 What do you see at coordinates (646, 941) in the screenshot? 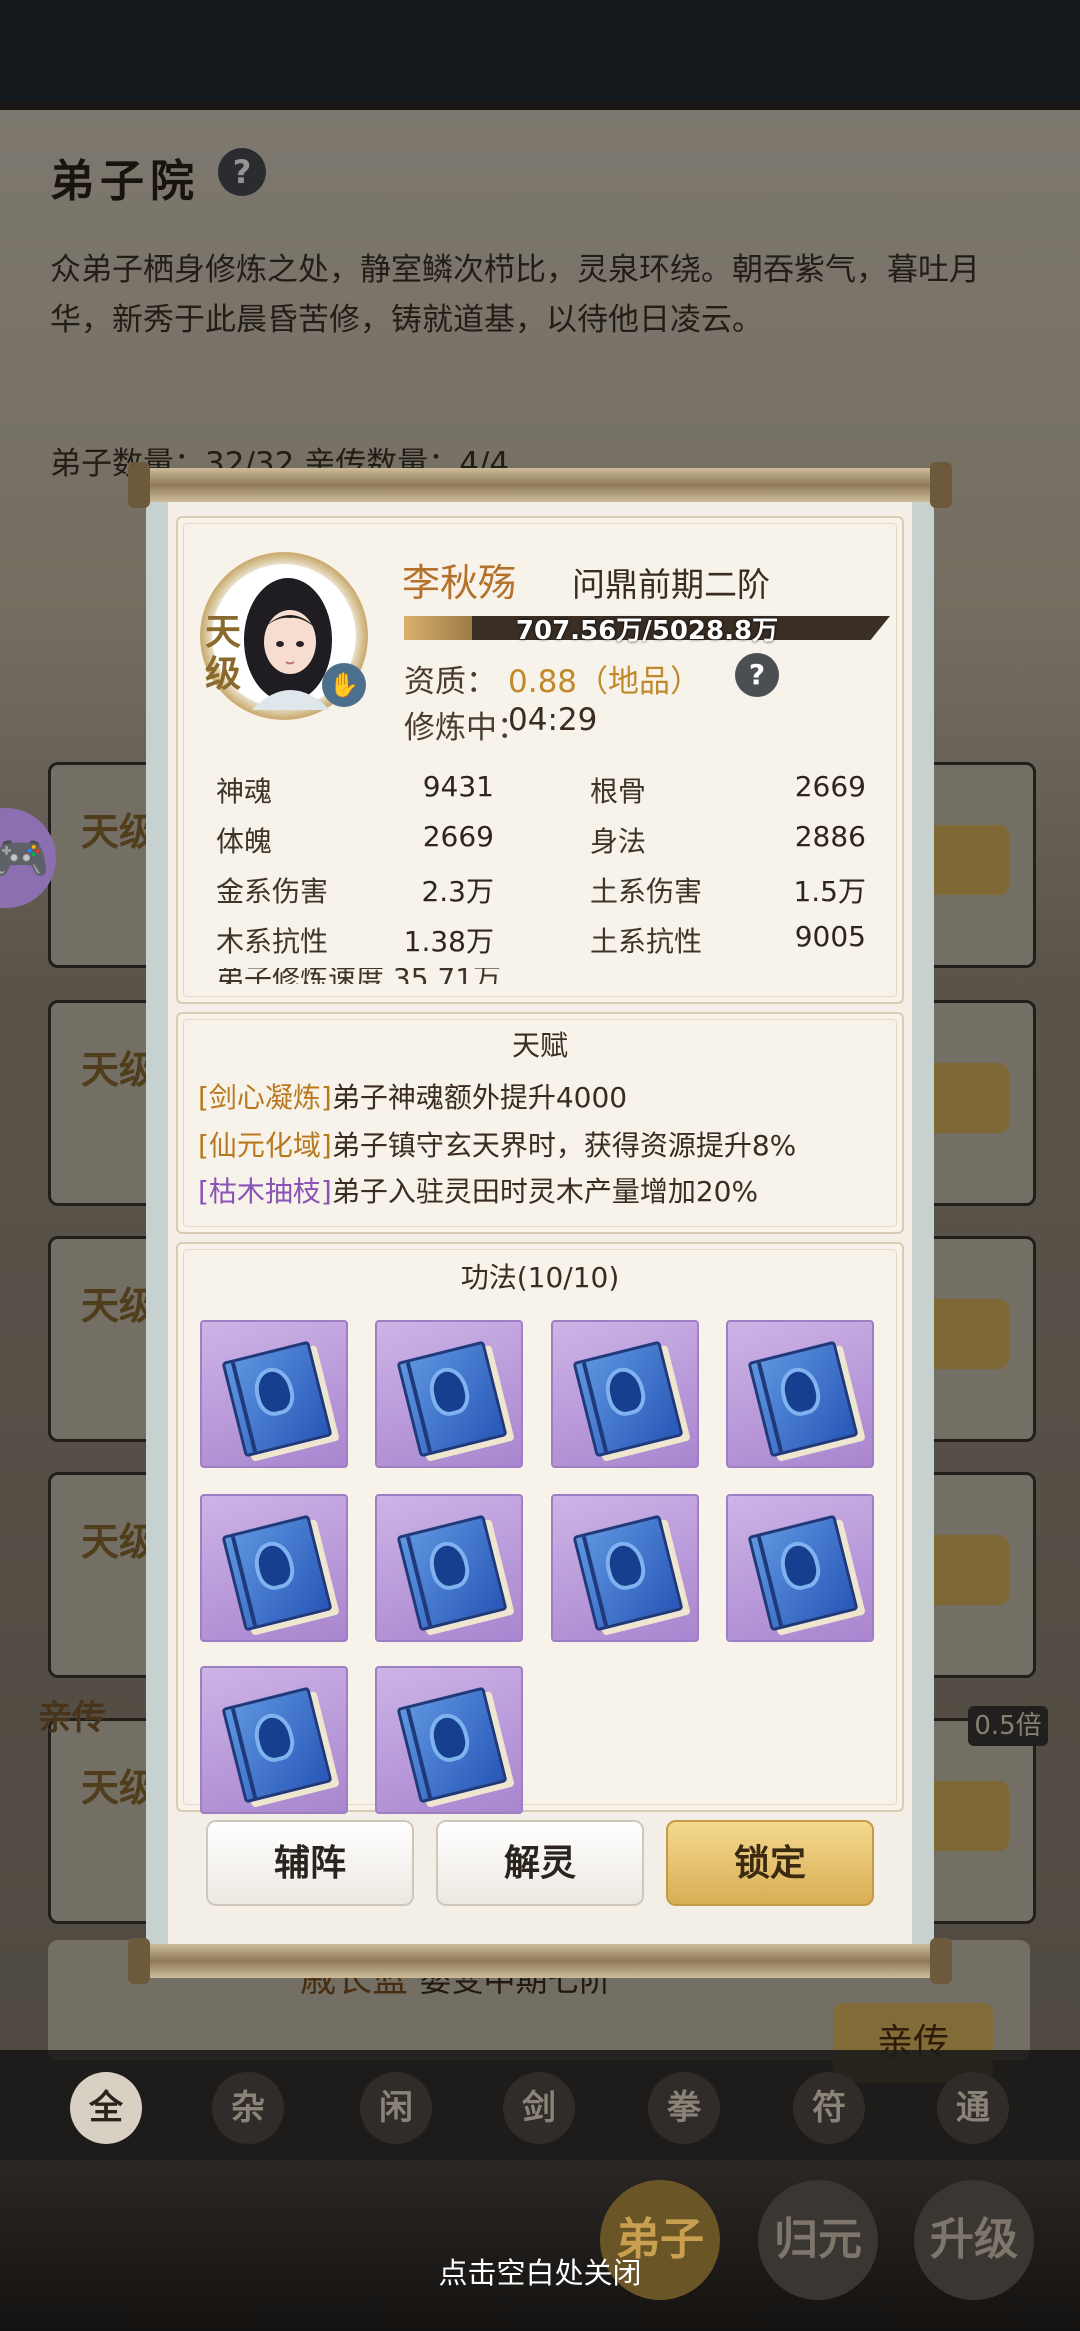
I see `stat-label: 土系抗性` at bounding box center [646, 941].